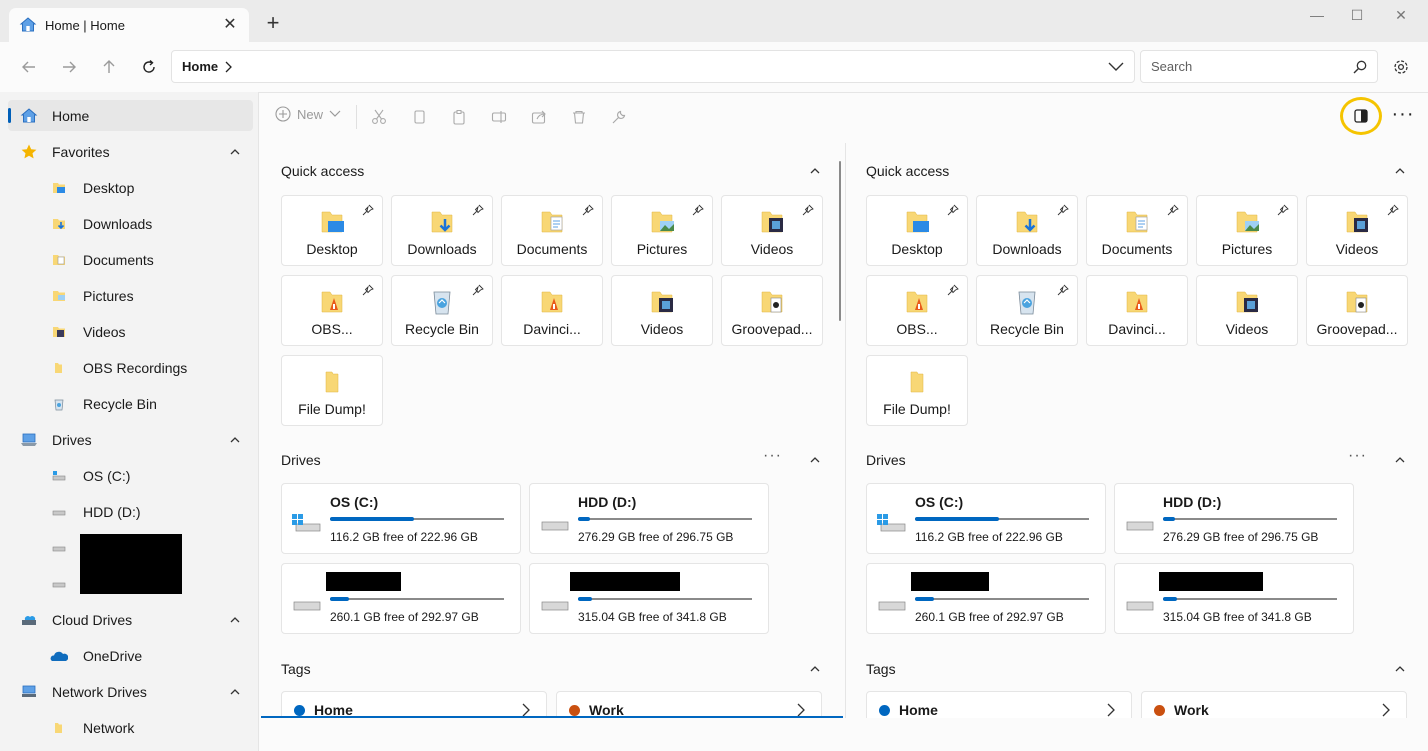  I want to click on sidebar-item-documents: Documents, so click(130, 259).